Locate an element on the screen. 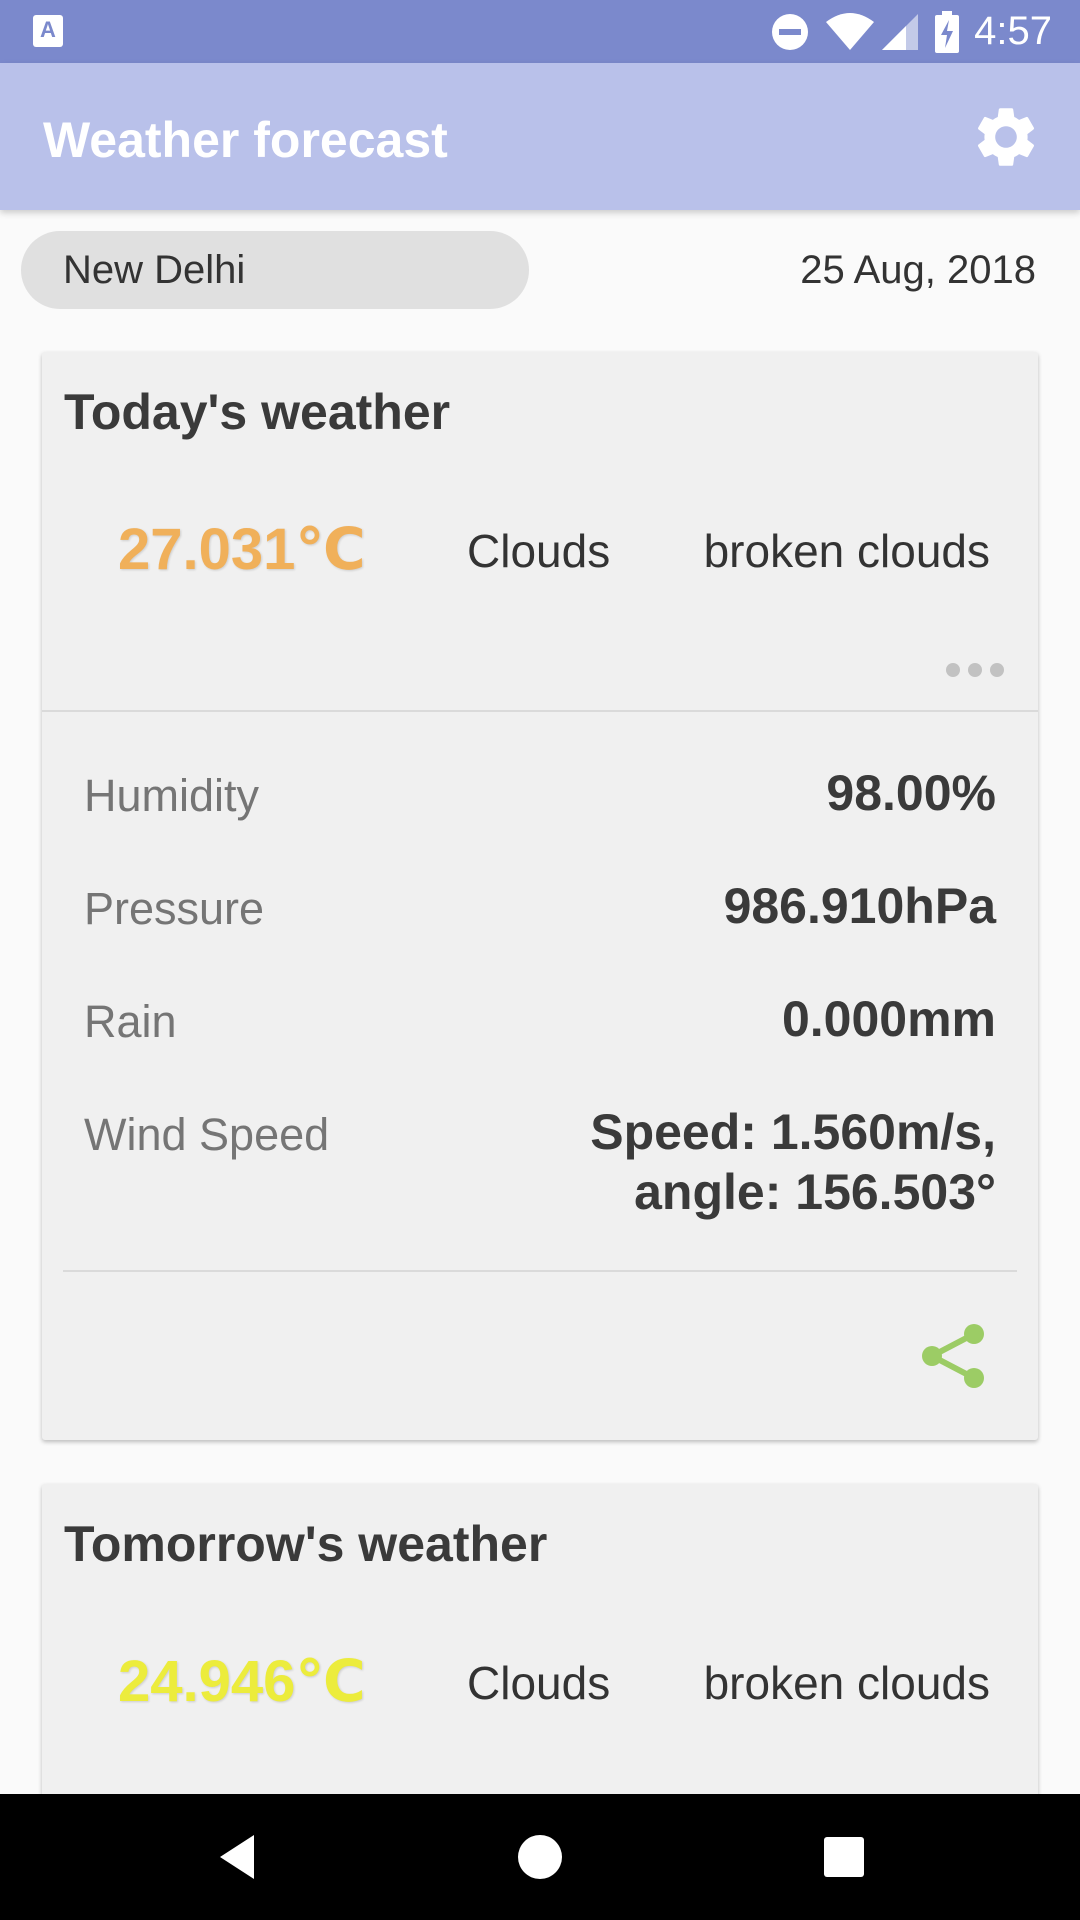  location-input: New Delhi is located at coordinates (275, 270).